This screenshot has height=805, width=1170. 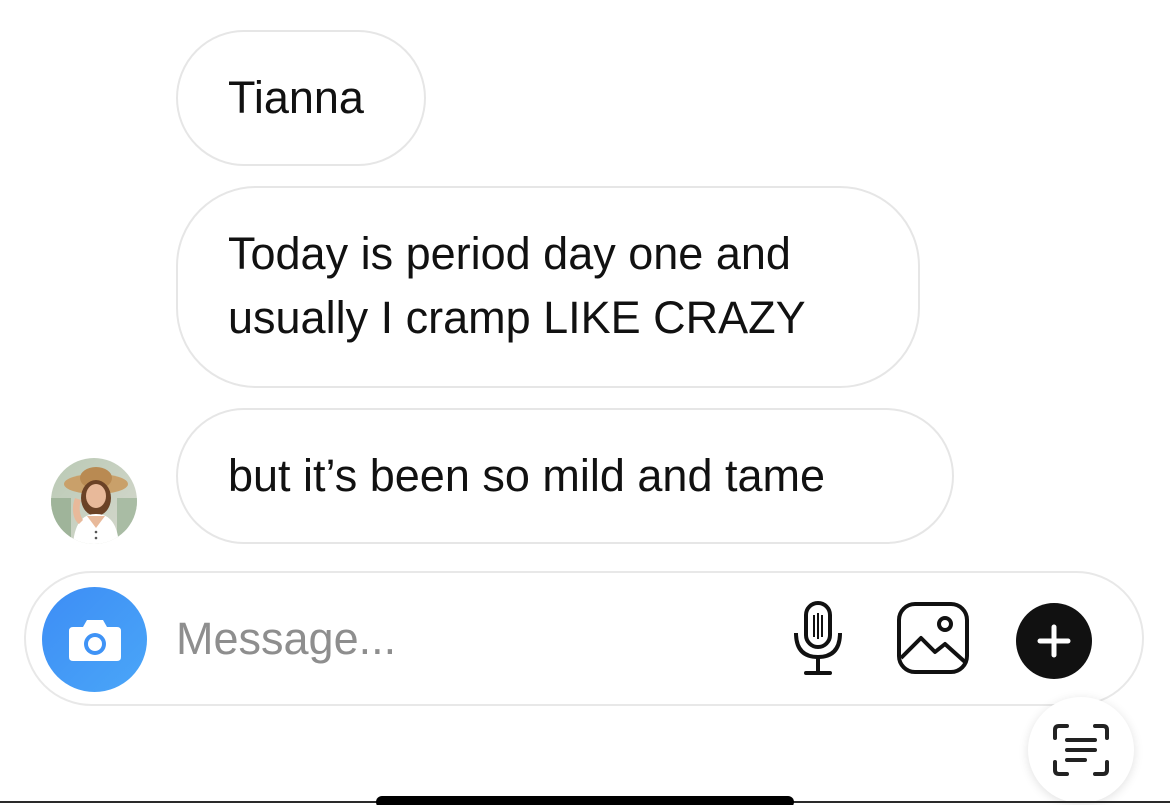 I want to click on camera-icon, so click(x=94, y=640).